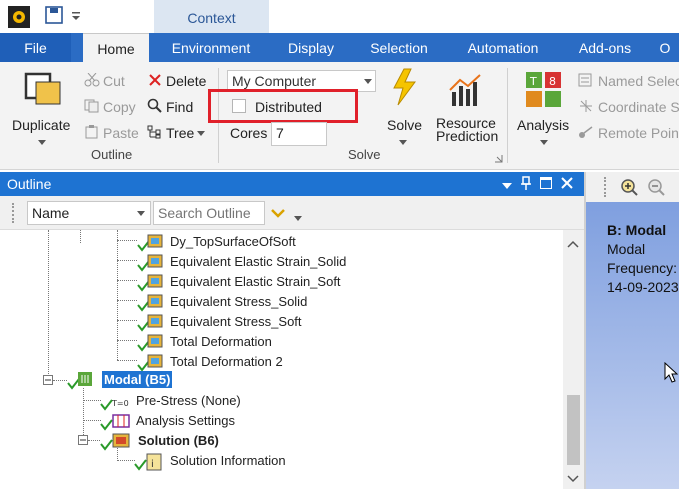 The image size is (679, 489). Describe the element at coordinates (264, 381) in the screenshot. I see `tree-item-modal: Modal (B5)` at that location.